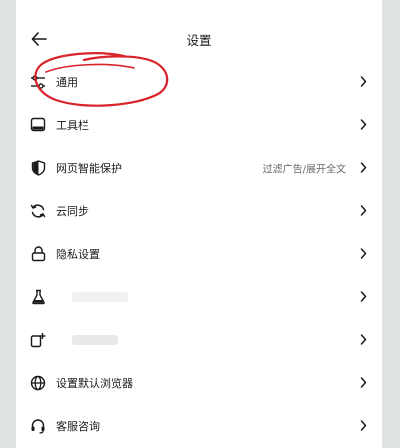  I want to click on setting-label: 工具栏, so click(72, 125).